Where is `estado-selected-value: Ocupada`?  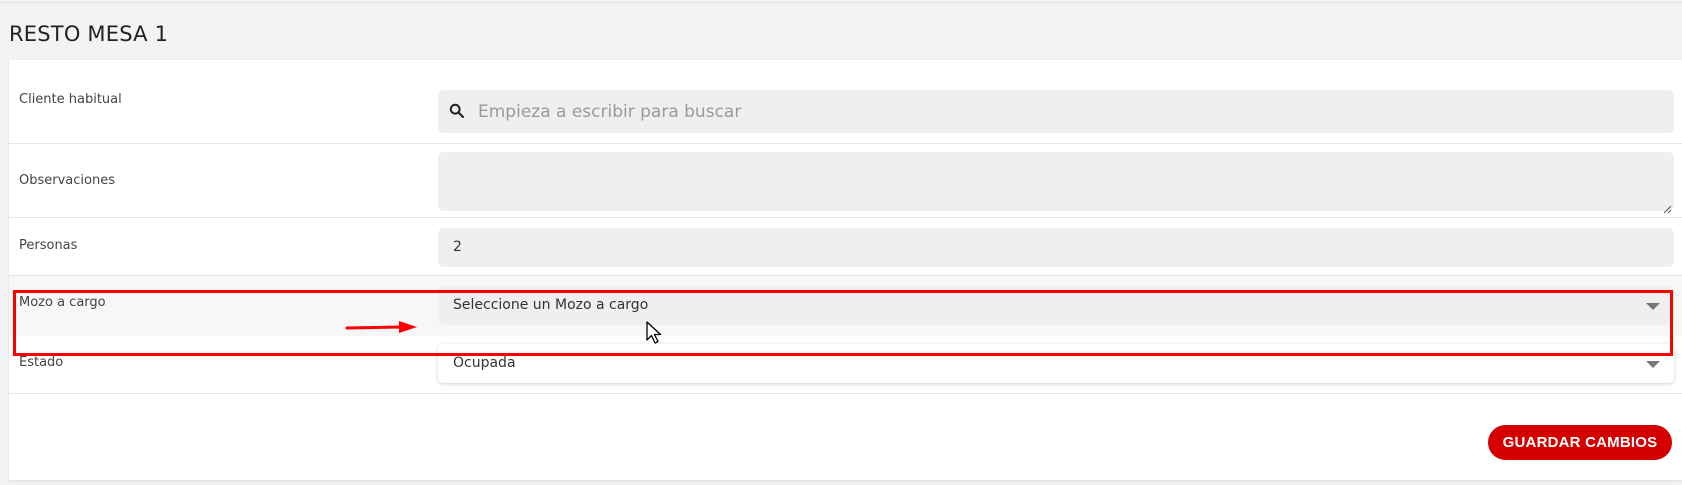 estado-selected-value: Ocupada is located at coordinates (484, 363).